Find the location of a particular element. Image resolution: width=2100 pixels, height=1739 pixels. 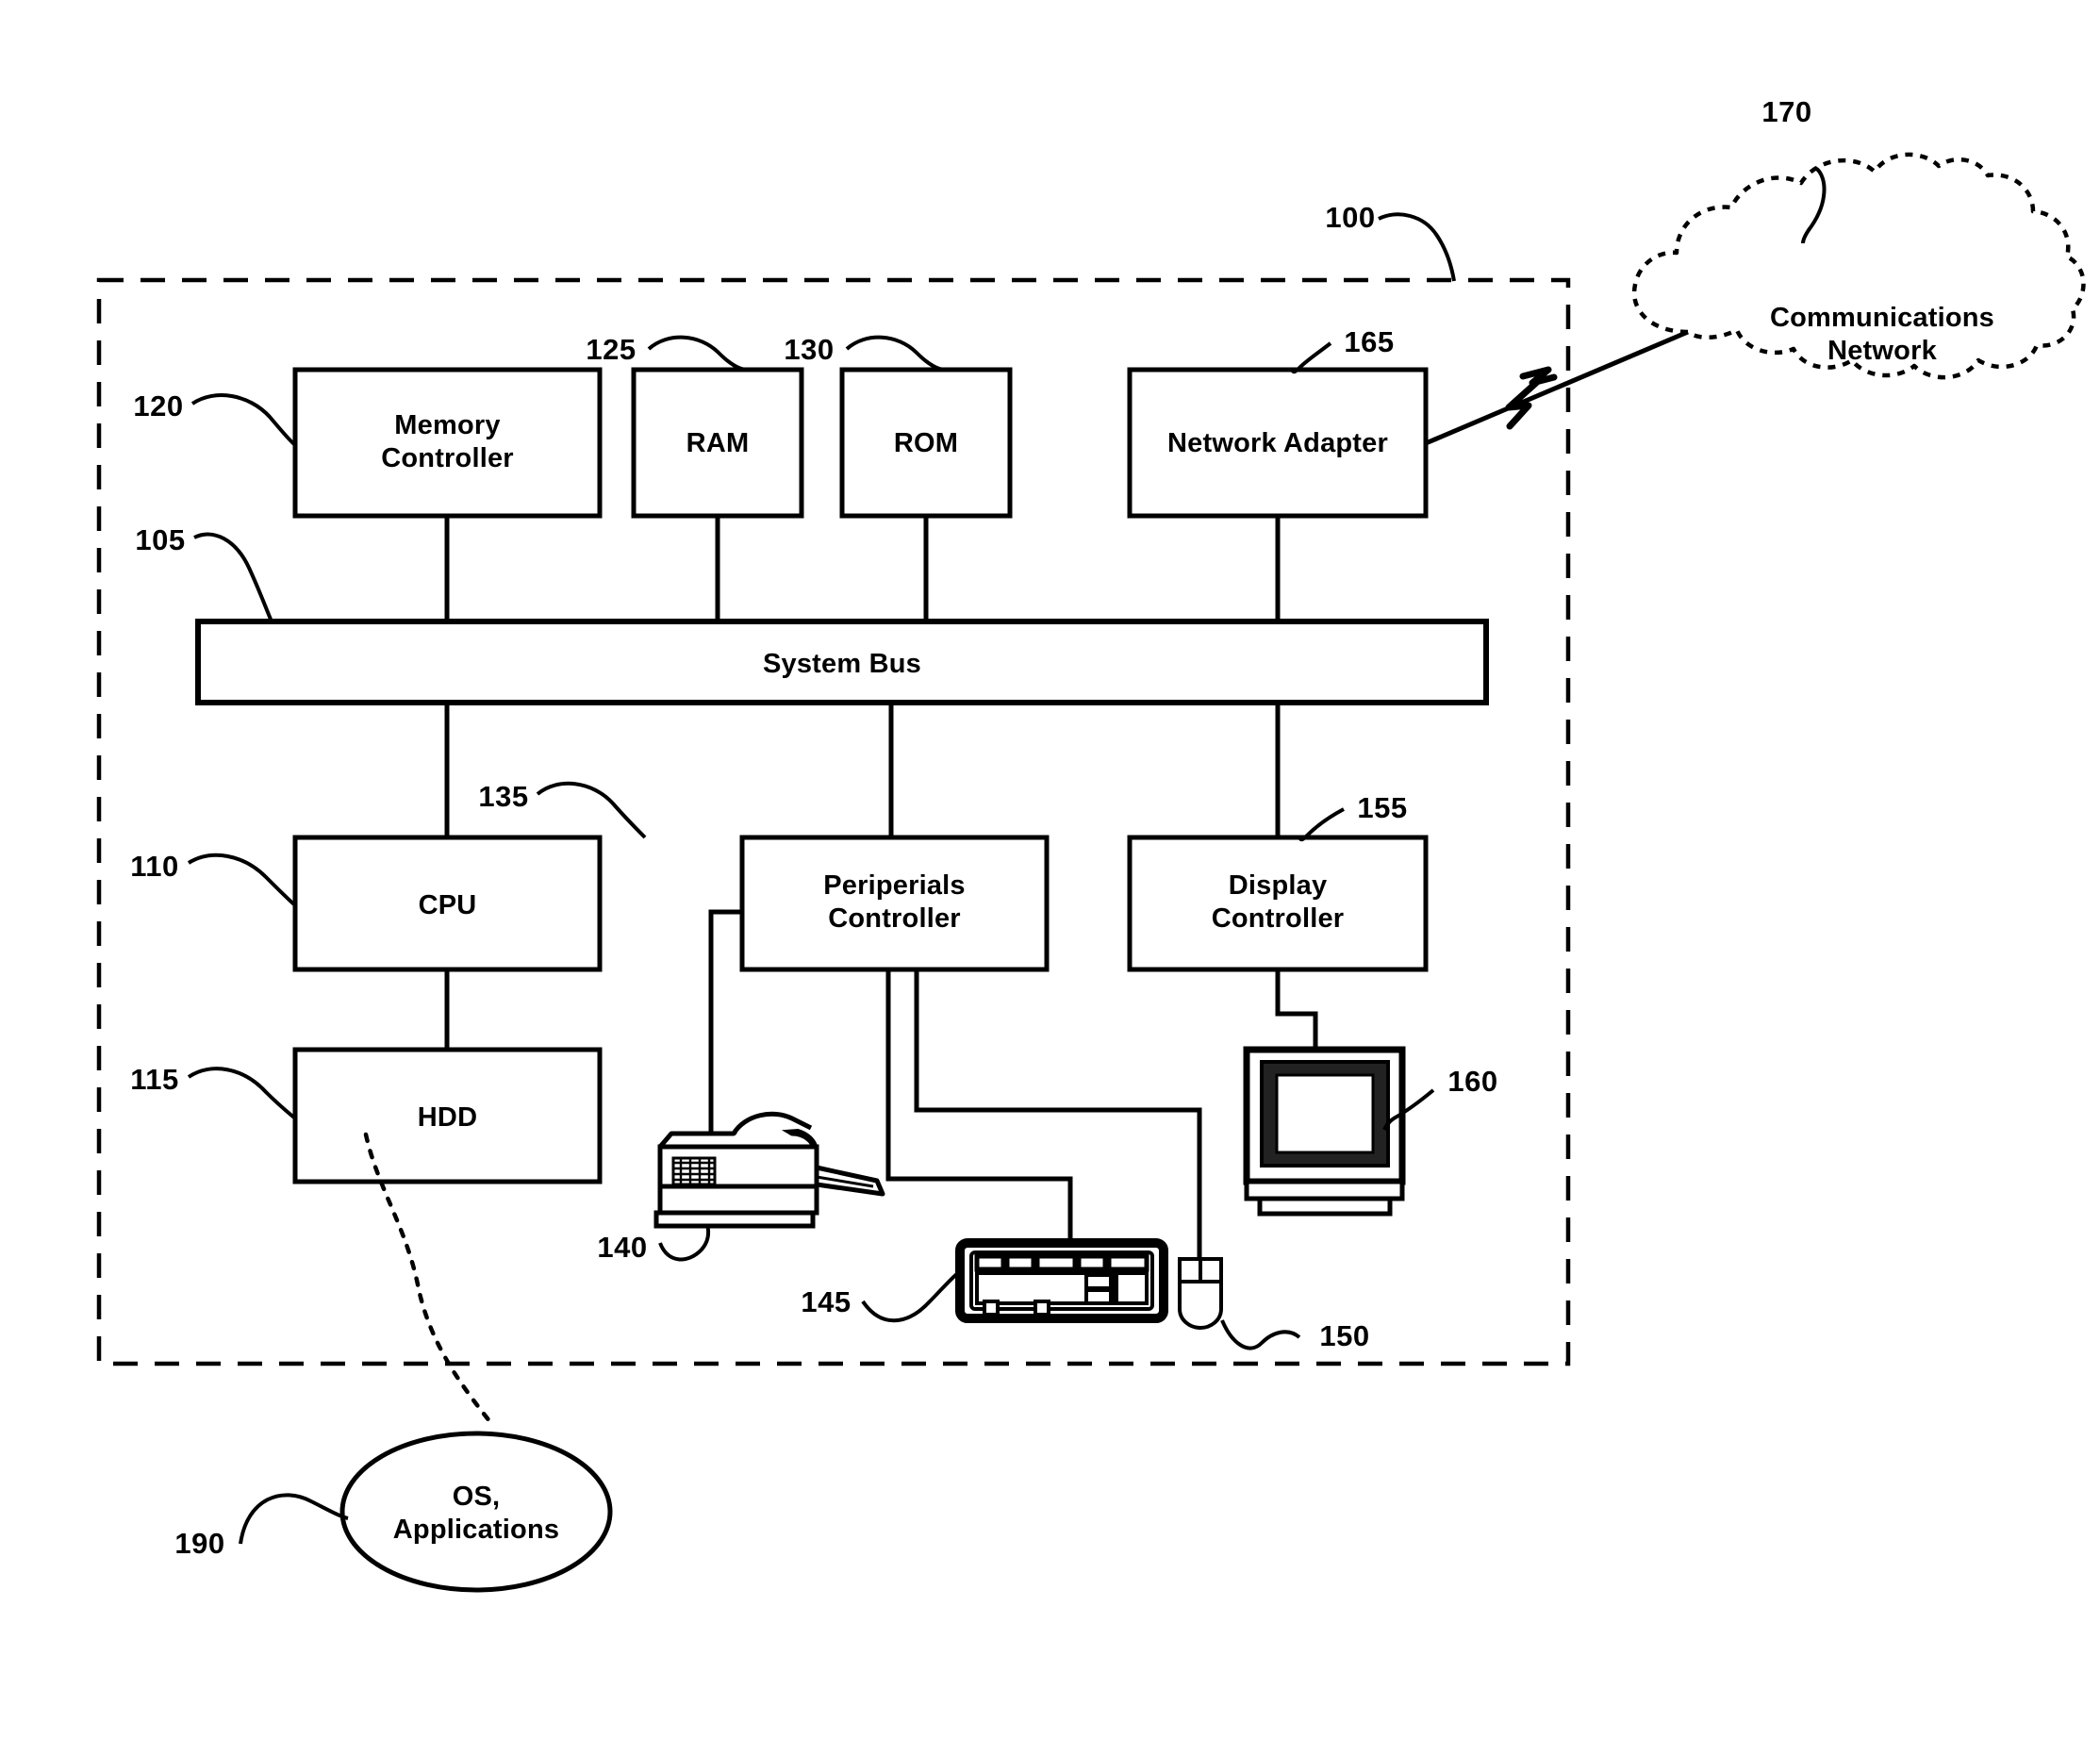

ref-number-110: 110 is located at coordinates (154, 866).